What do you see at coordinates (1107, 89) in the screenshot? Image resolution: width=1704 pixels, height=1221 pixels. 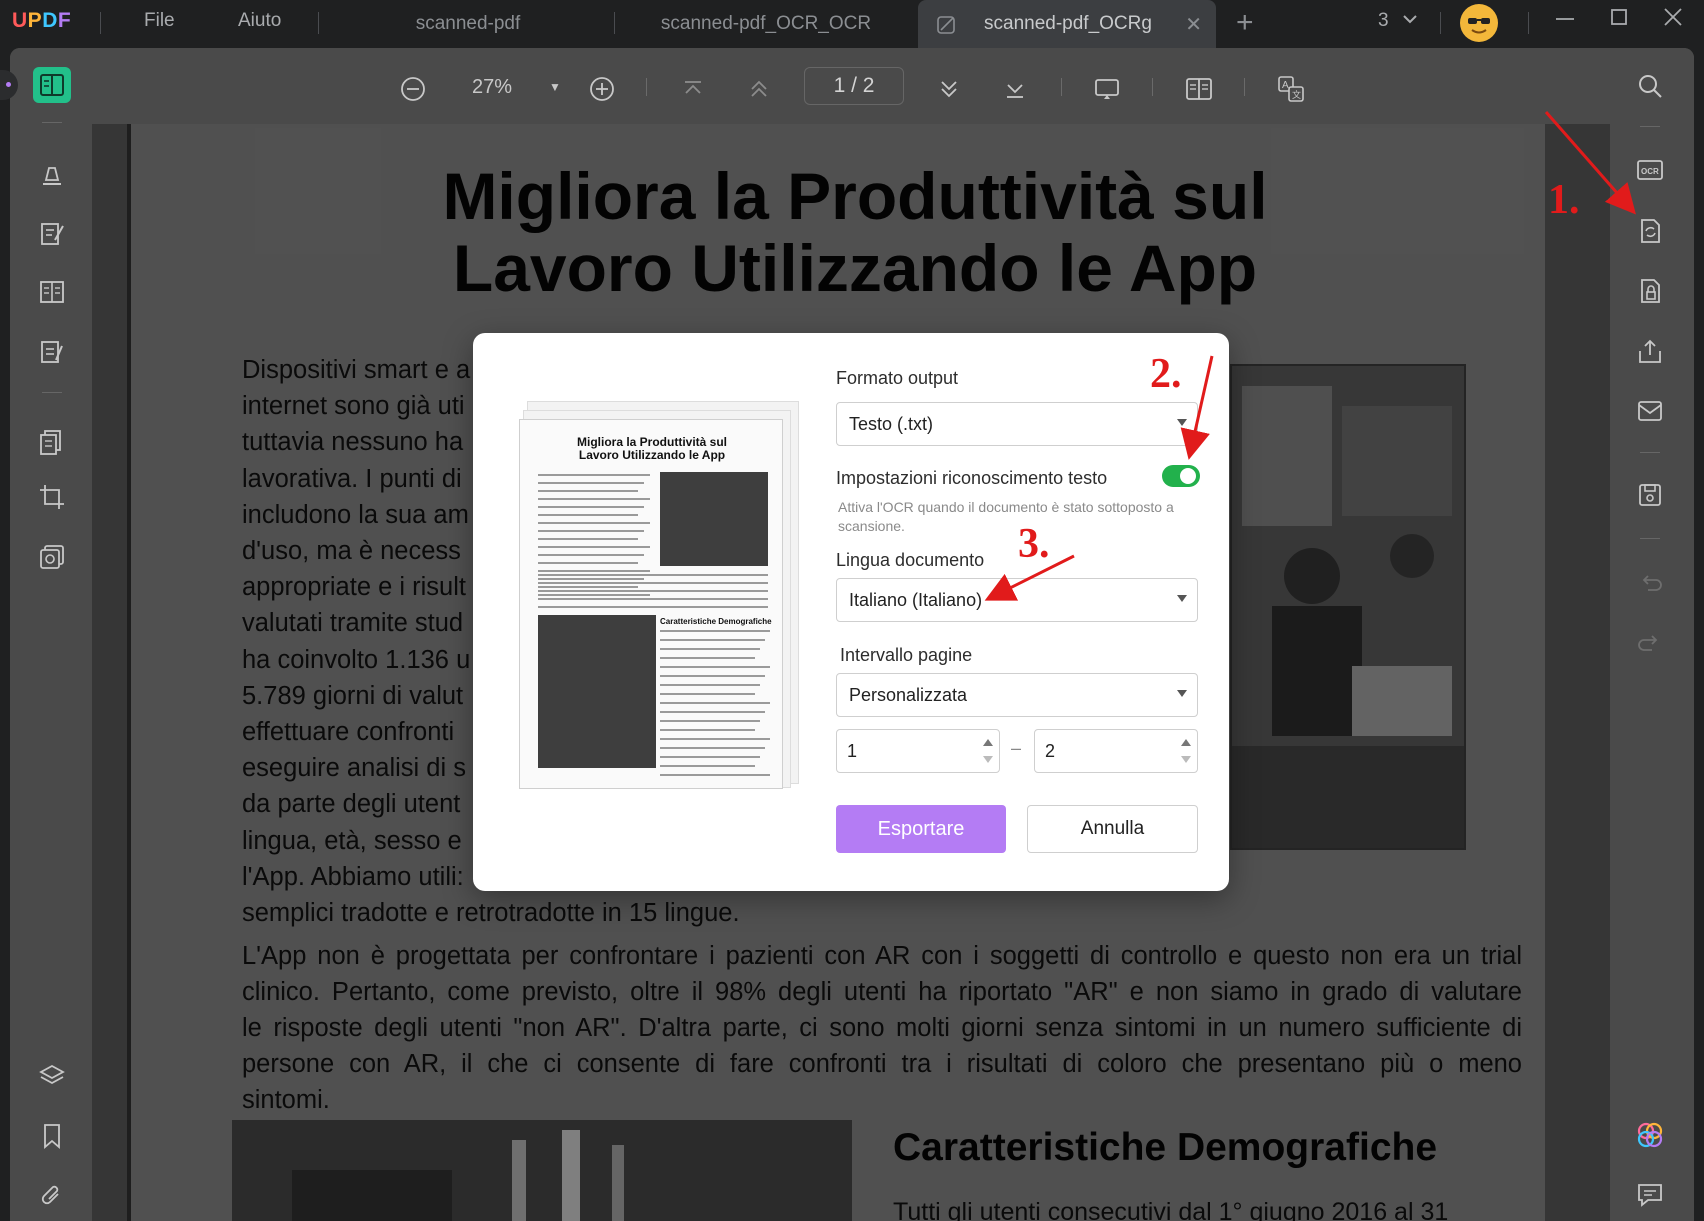 I see `presentation-icon` at bounding box center [1107, 89].